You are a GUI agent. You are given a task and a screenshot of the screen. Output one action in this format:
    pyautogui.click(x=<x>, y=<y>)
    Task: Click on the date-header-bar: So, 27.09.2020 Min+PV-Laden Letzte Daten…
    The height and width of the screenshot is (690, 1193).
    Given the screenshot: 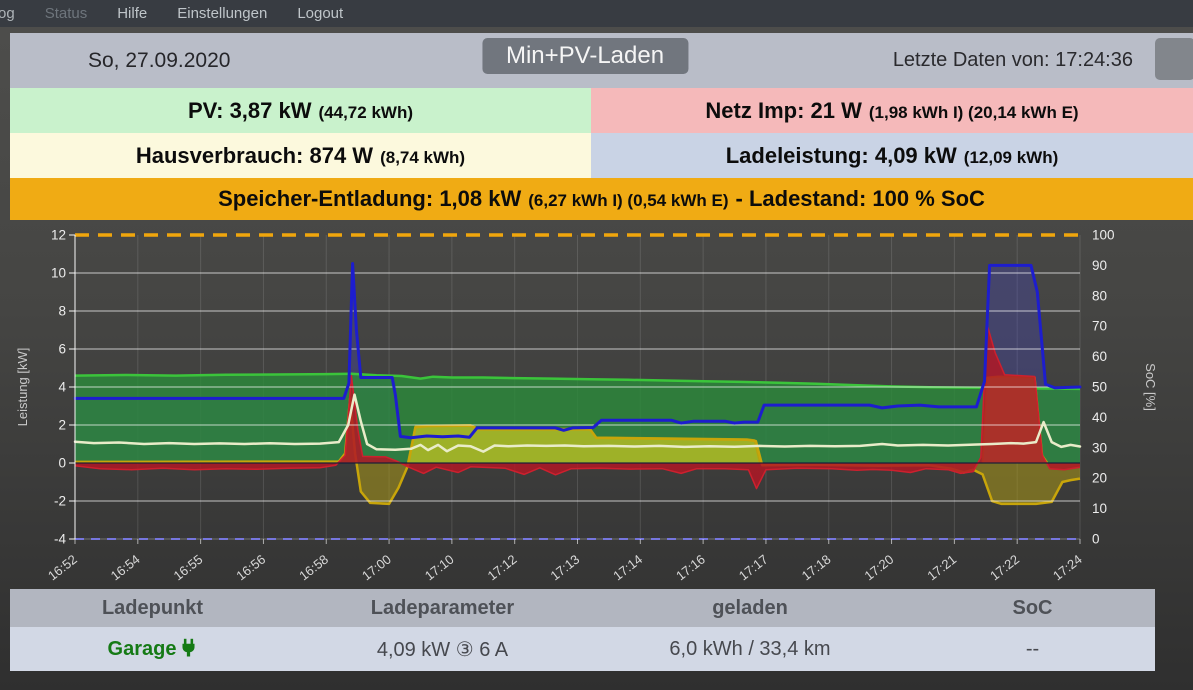 What is the action you would take?
    pyautogui.click(x=601, y=60)
    